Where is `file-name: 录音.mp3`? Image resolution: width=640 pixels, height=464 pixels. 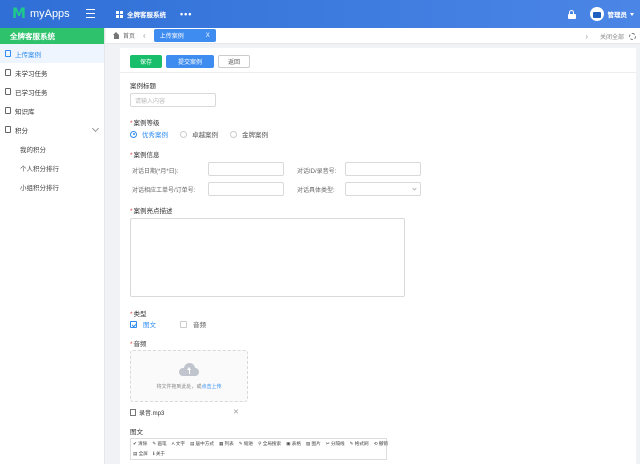 file-name: 录音.mp3 is located at coordinates (152, 414).